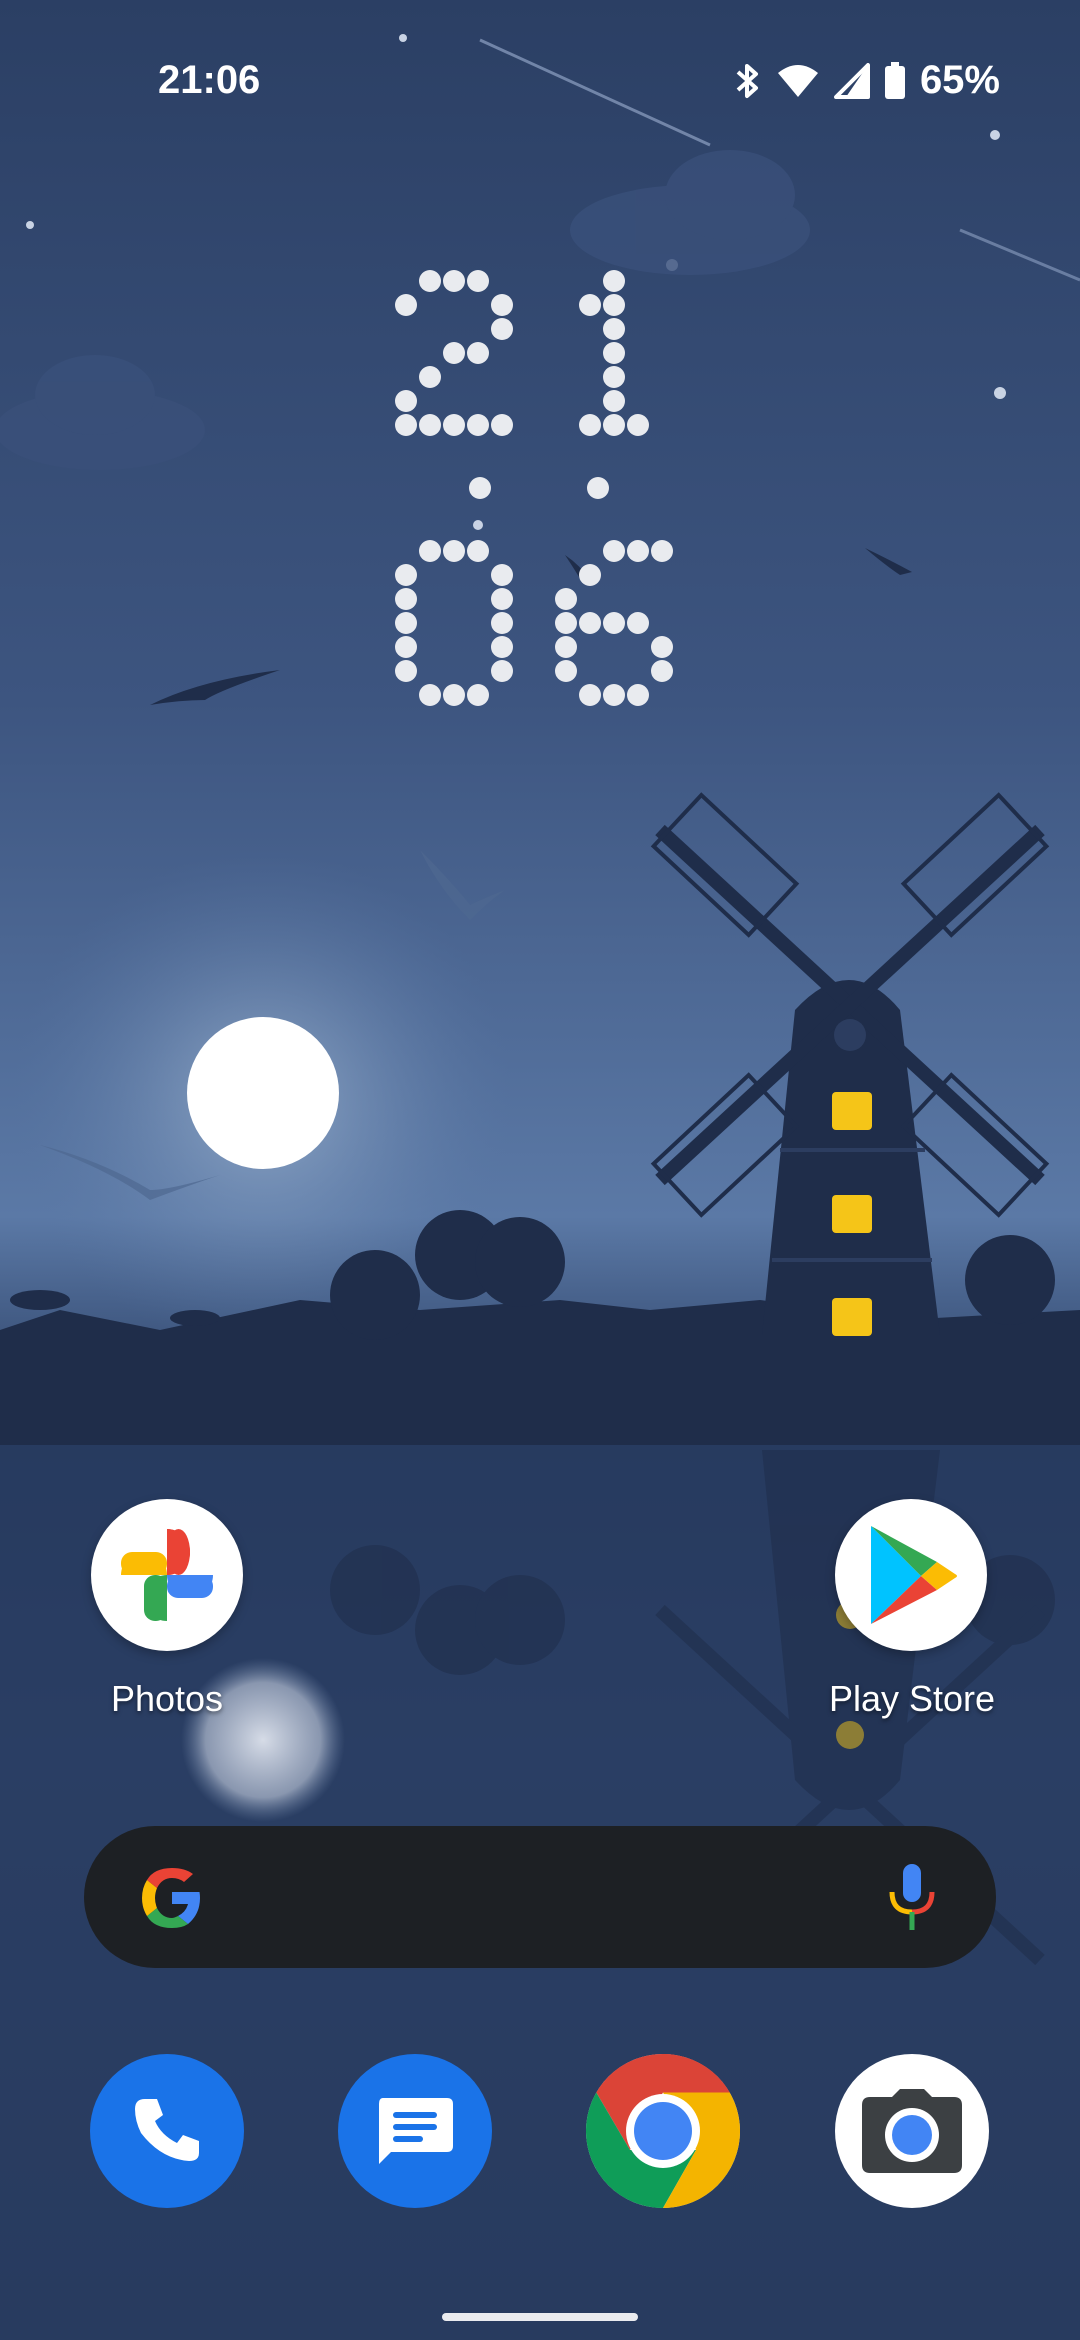 Image resolution: width=1080 pixels, height=2340 pixels. Describe the element at coordinates (167, 1699) in the screenshot. I see `photos-label: Photos` at that location.